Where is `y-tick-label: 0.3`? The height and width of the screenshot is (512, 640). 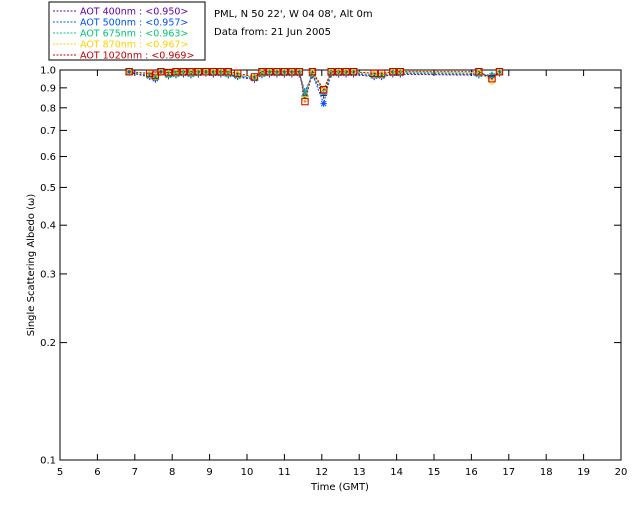
y-tick-label: 0.3 is located at coordinates (48, 274).